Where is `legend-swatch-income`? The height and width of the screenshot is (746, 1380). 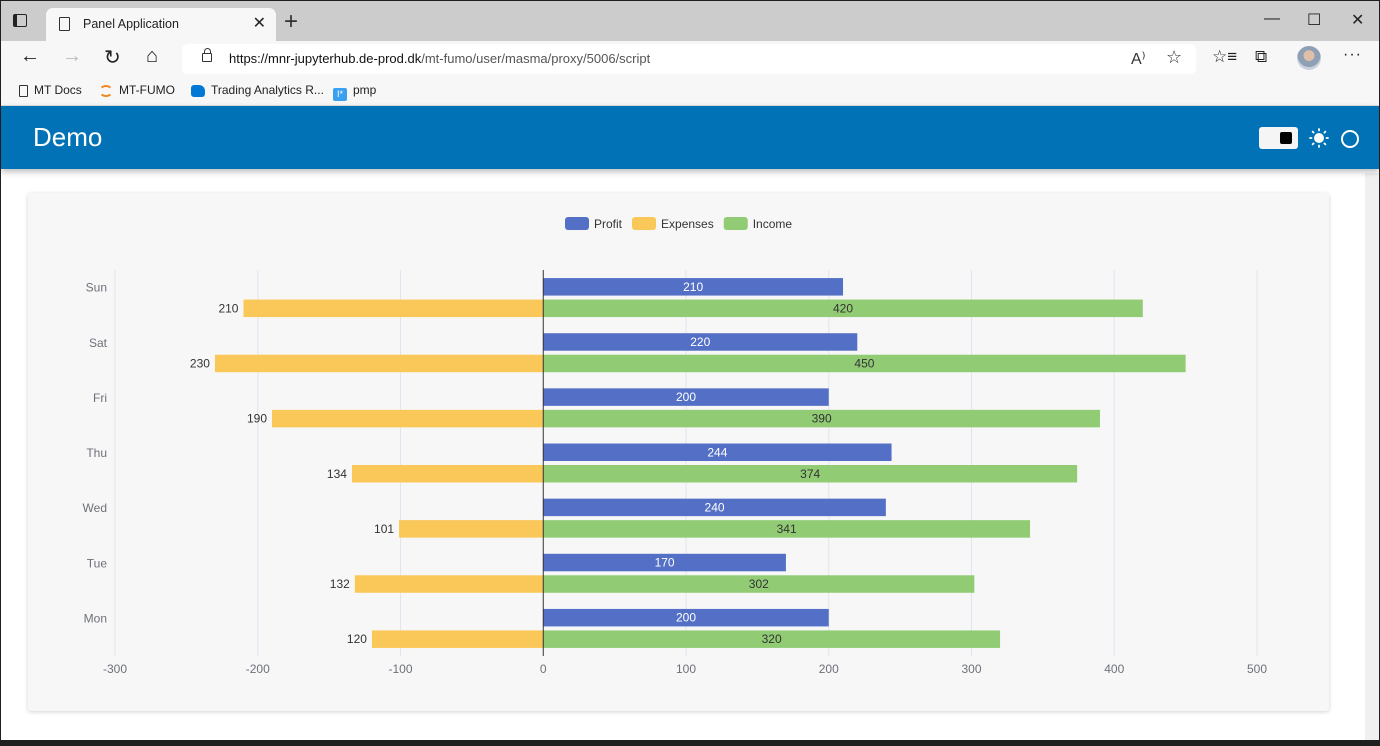
legend-swatch-income is located at coordinates (735, 223).